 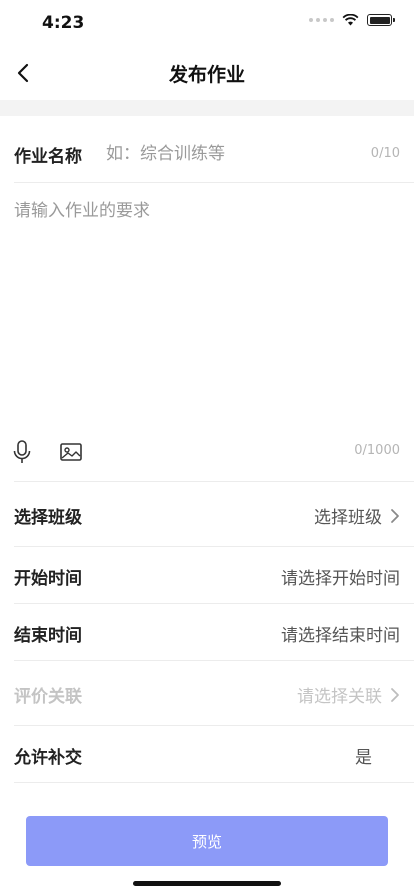 What do you see at coordinates (206, 75) in the screenshot?
I see `page-title: 发布作业` at bounding box center [206, 75].